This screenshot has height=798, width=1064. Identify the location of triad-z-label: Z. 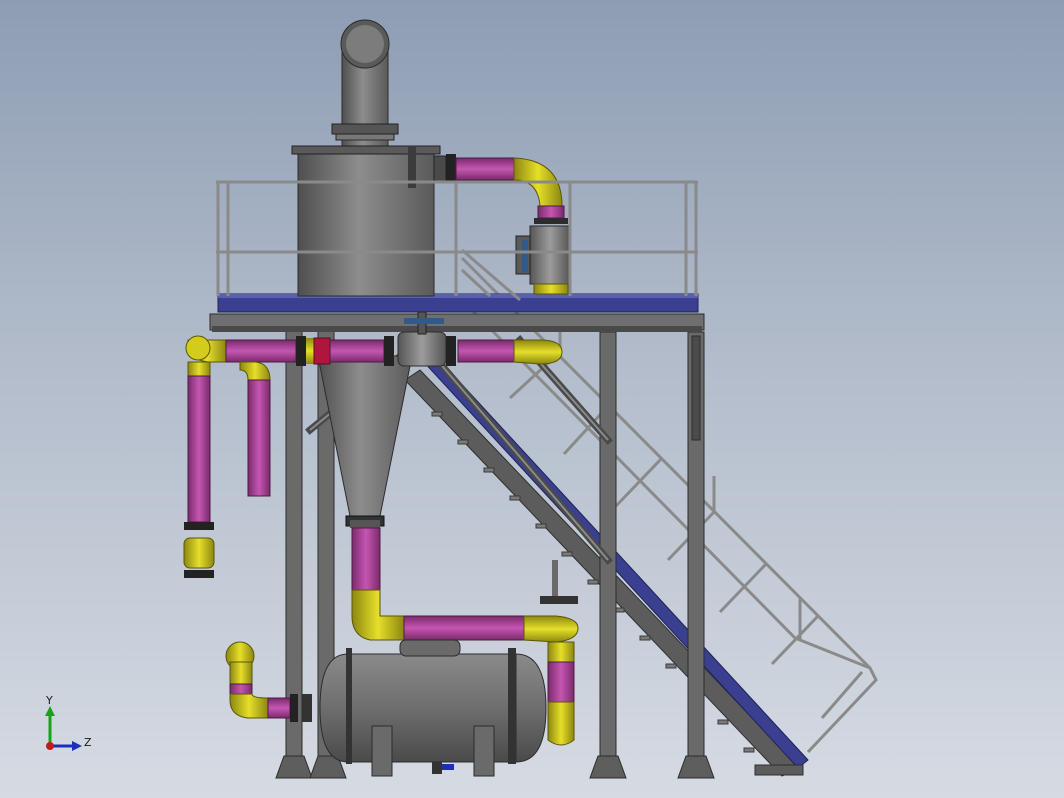
(88, 742).